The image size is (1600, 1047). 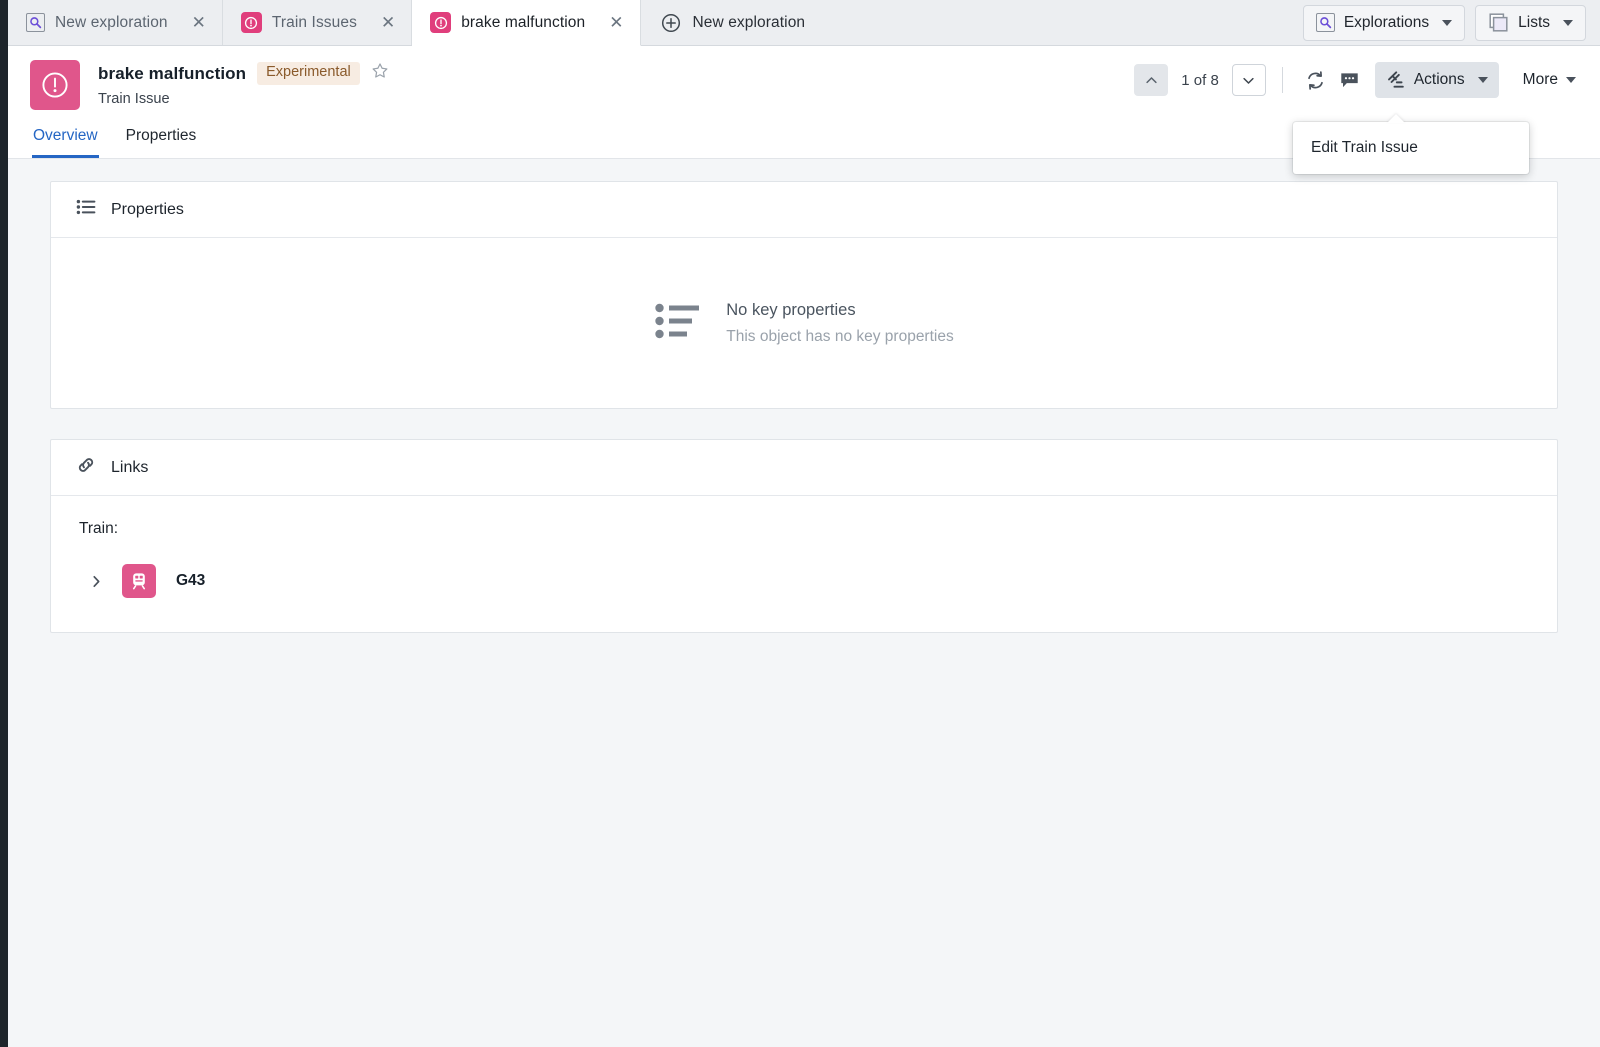 I want to click on links-card-header: Links, so click(x=804, y=468).